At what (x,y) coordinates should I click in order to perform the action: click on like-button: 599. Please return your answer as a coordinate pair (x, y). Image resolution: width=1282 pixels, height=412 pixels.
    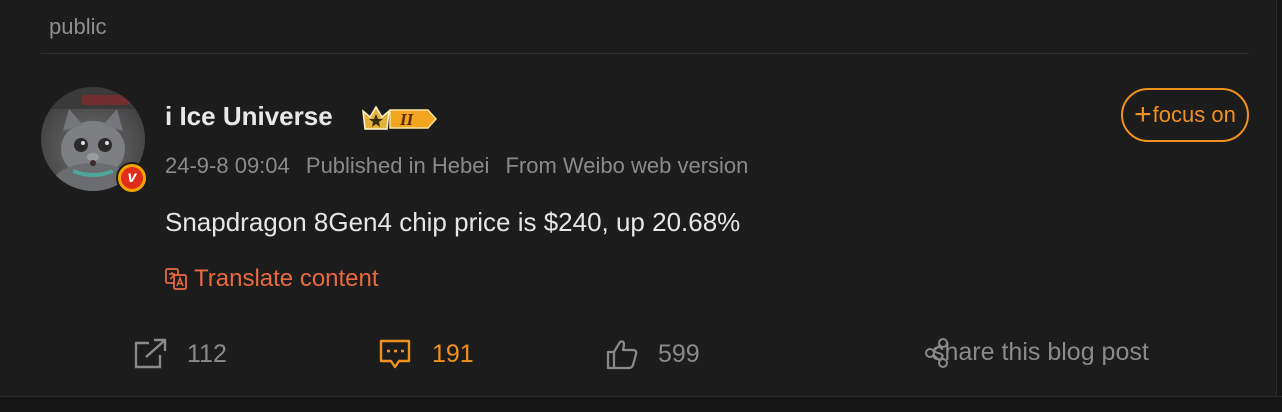
    Looking at the image, I should click on (653, 354).